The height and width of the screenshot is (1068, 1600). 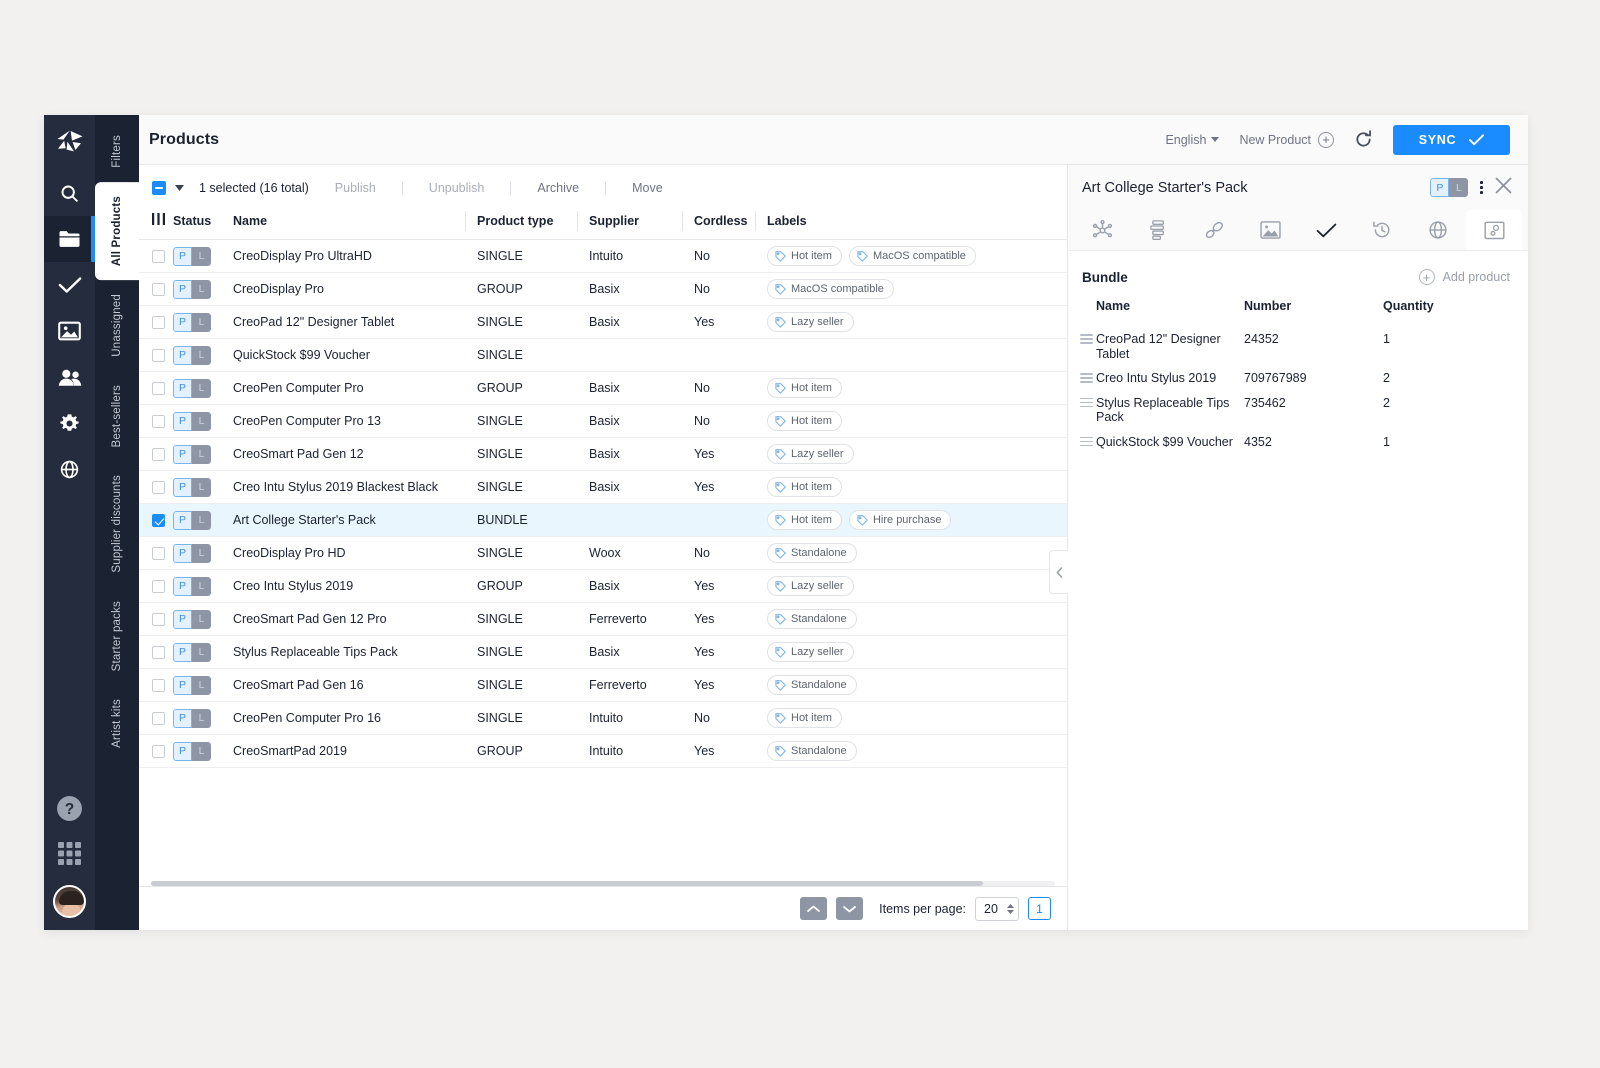 I want to click on header-supplier: Supplier, so click(x=629, y=221).